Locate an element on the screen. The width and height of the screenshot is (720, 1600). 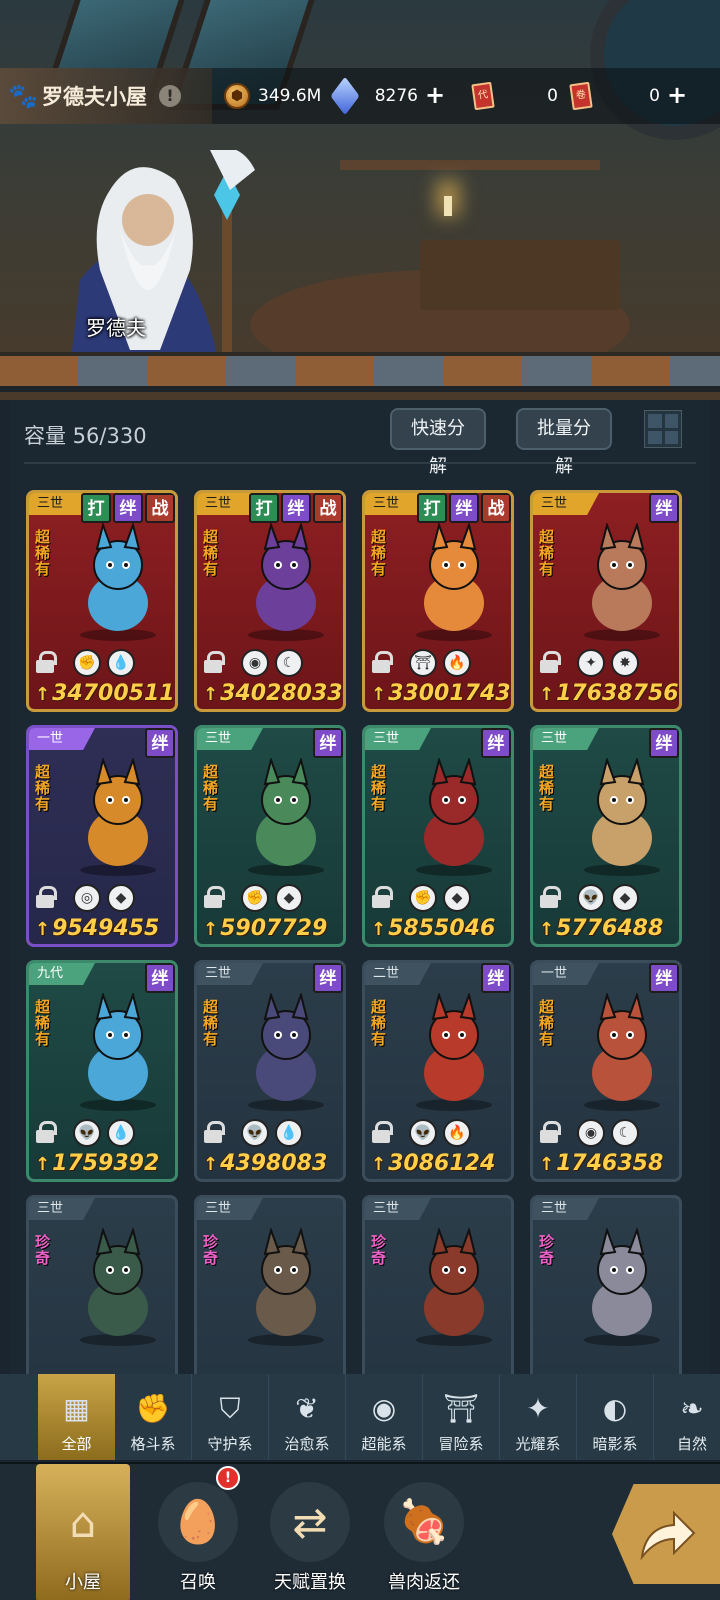
category-label: 守护系 is located at coordinates (230, 1444).